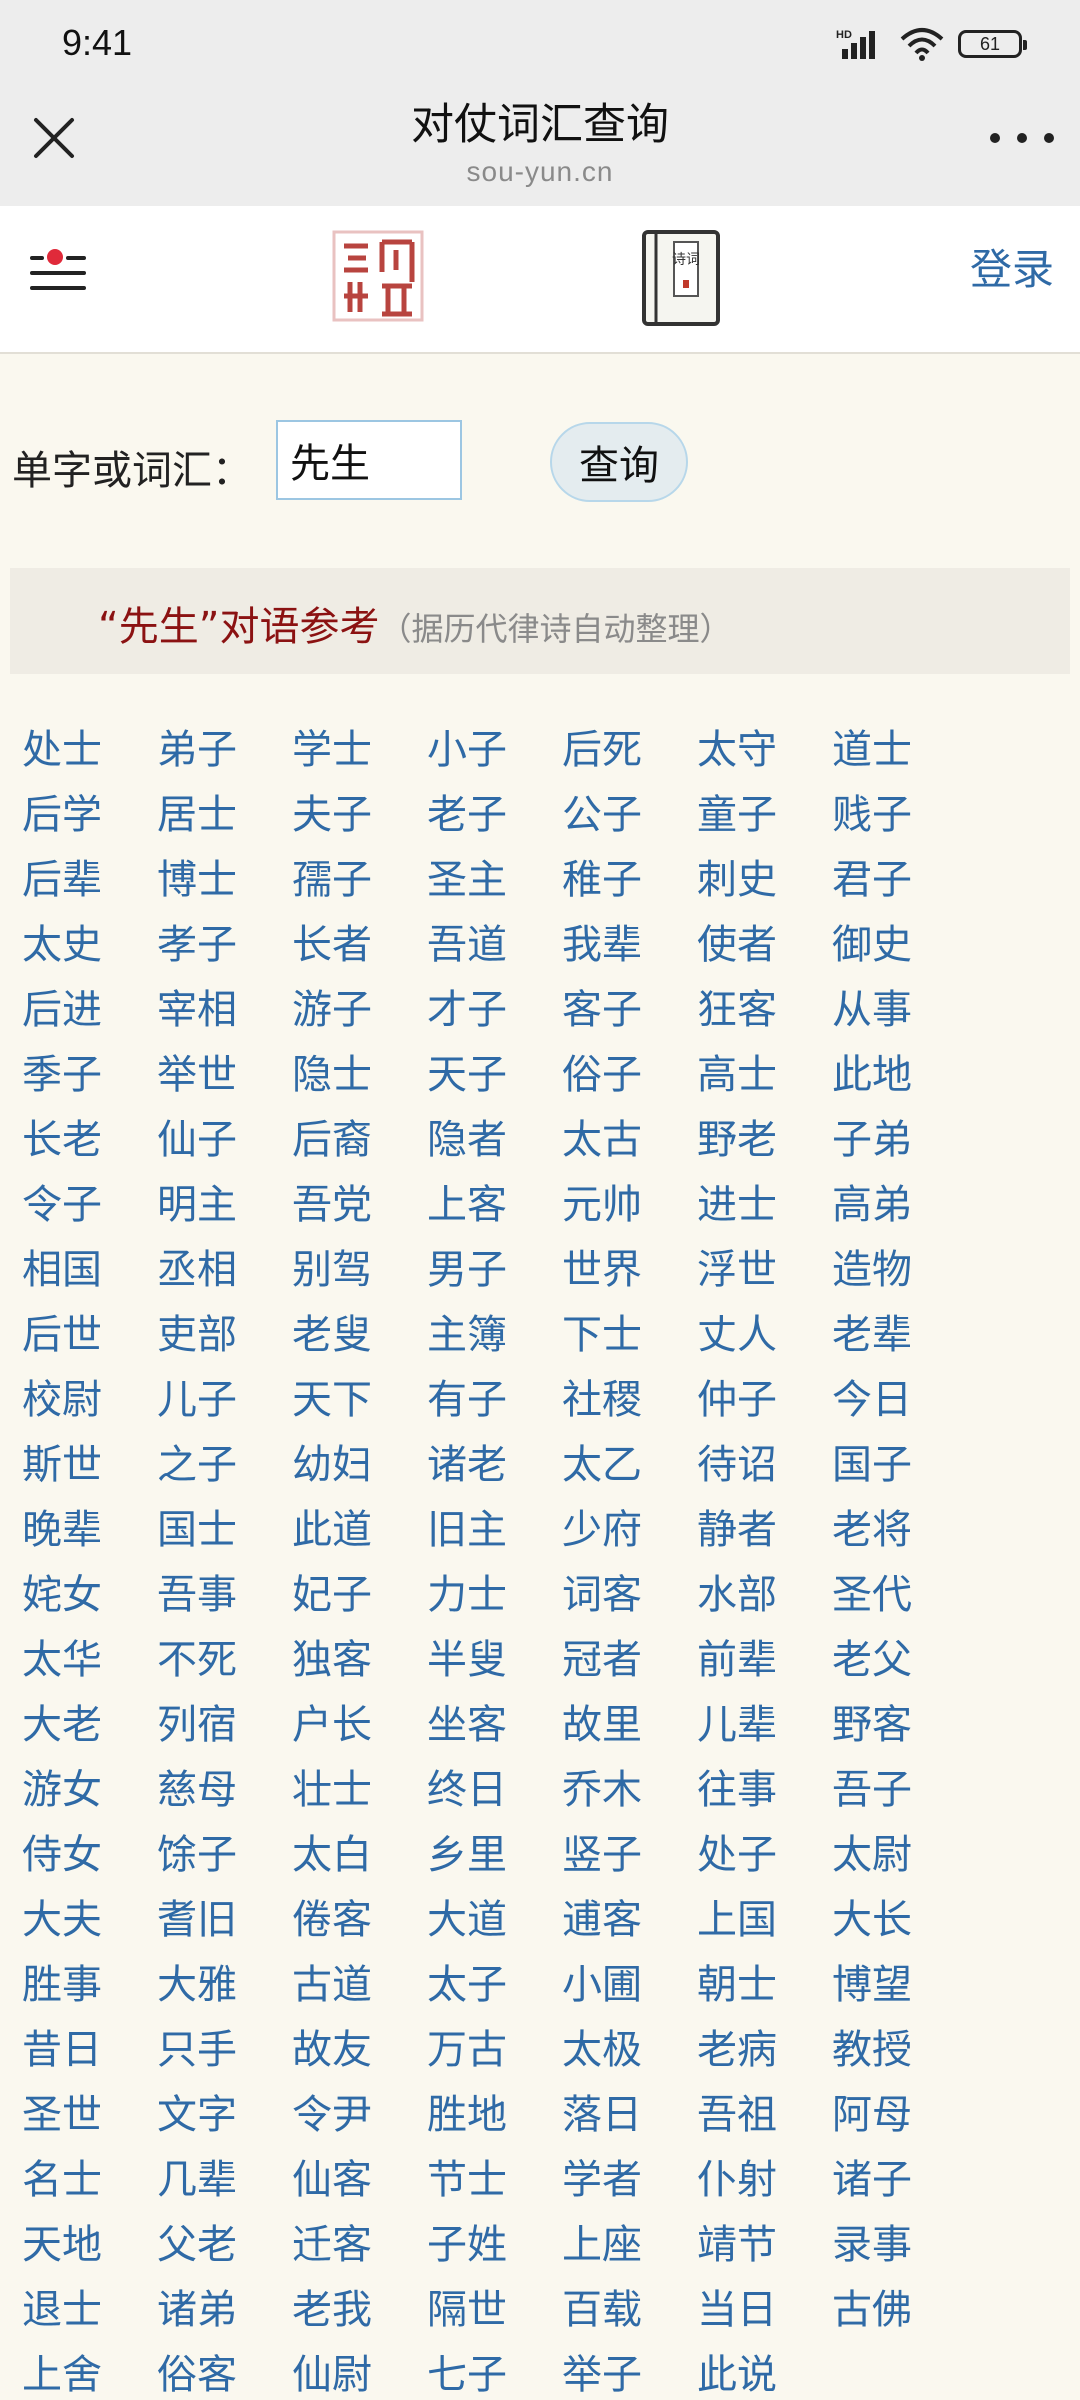 Image resolution: width=1080 pixels, height=2400 pixels. What do you see at coordinates (224, 1530) in the screenshot?
I see `word-link: 国士` at bounding box center [224, 1530].